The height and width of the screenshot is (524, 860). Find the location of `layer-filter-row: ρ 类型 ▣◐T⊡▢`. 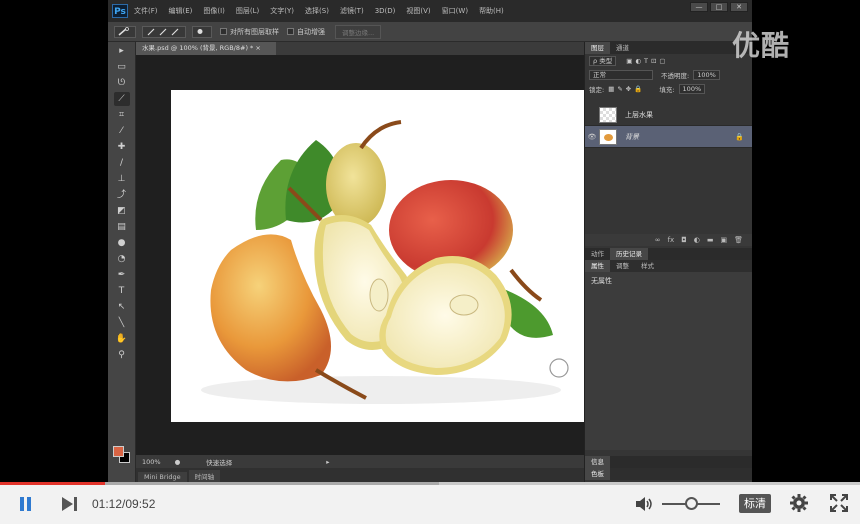

layer-filter-row: ρ 类型 ▣◐T⊡▢ is located at coordinates (668, 61).